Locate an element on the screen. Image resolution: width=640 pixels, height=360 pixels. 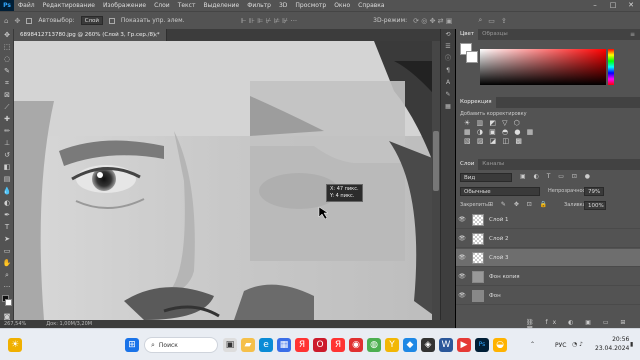
opera-icon: O is located at coordinates (320, 345).